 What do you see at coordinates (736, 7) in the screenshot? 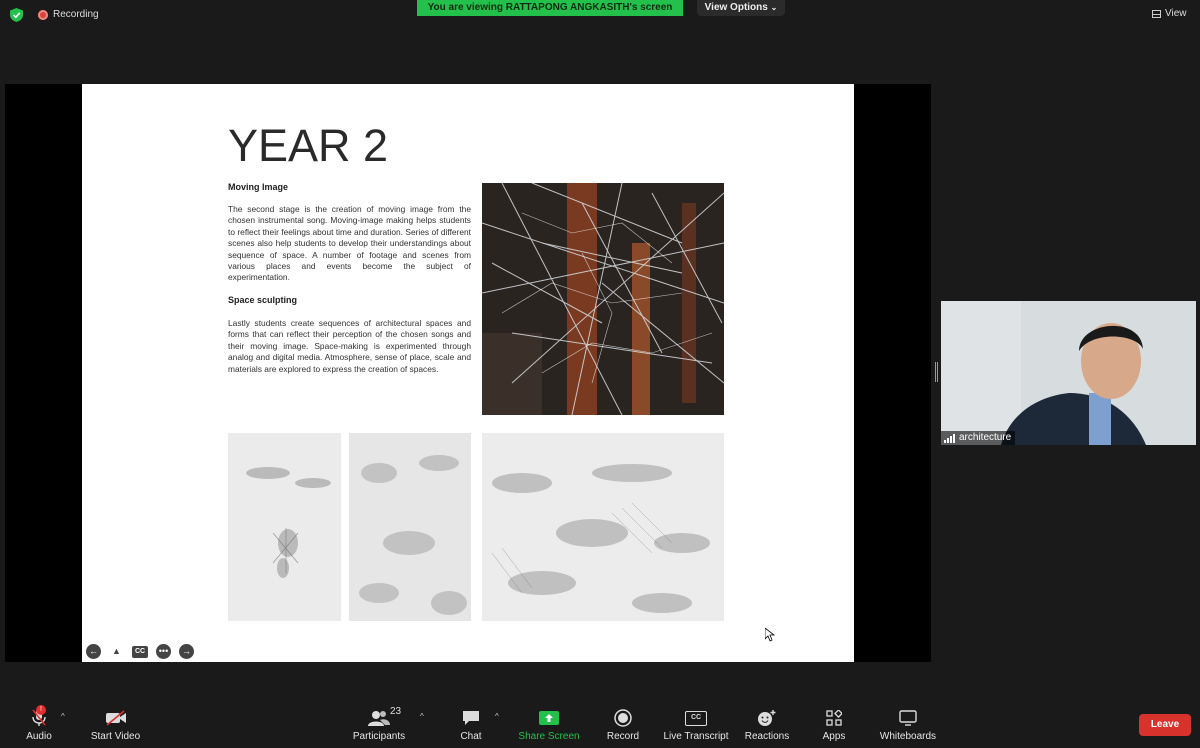
I see `view-options-label: View Options` at bounding box center [736, 7].